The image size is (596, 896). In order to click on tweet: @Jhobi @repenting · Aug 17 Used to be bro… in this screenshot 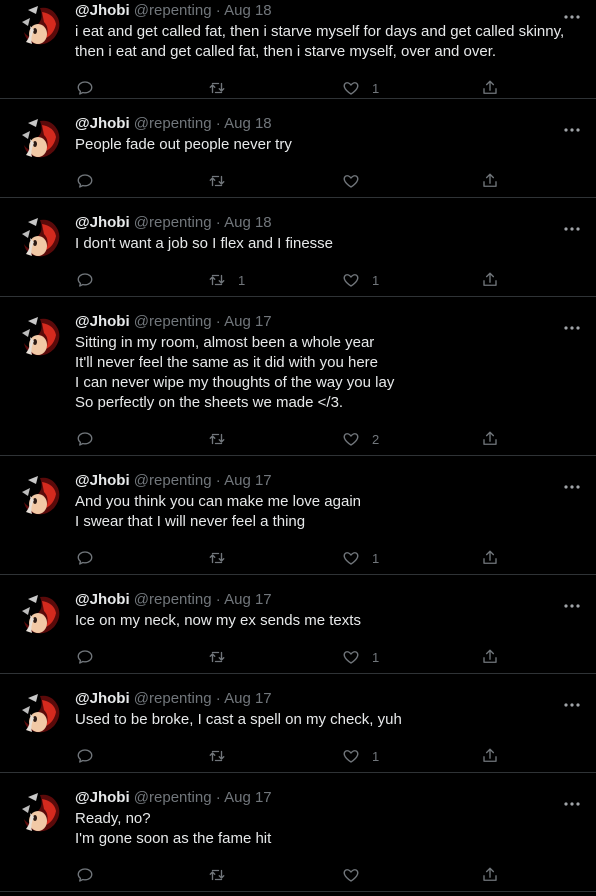, I will do `click(298, 723)`.